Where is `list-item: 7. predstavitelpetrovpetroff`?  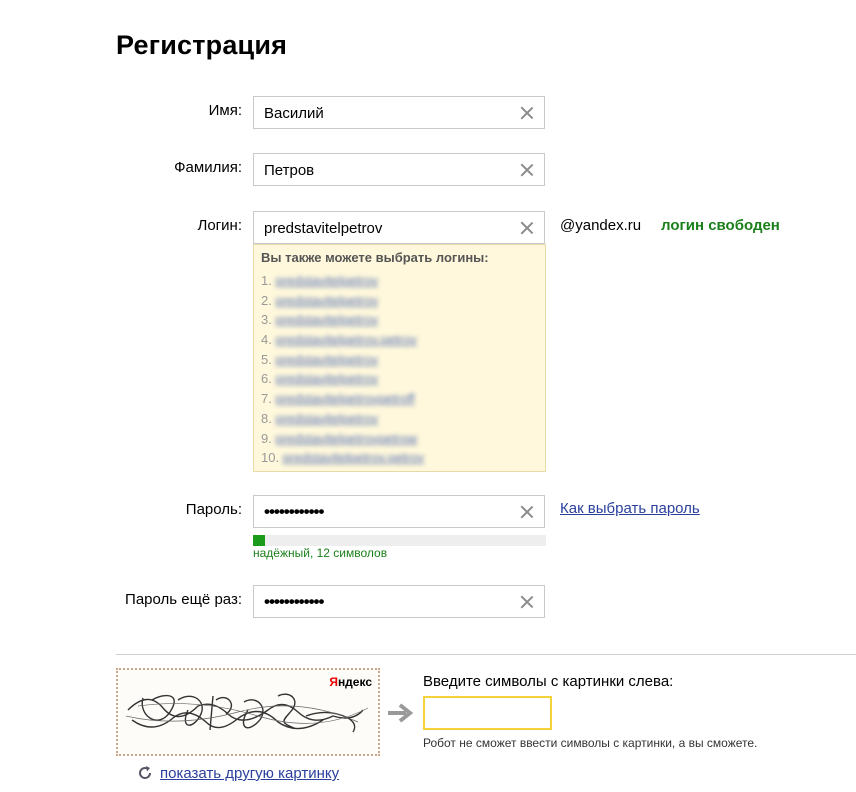 list-item: 7. predstavitelpetrovpetroff is located at coordinates (338, 399).